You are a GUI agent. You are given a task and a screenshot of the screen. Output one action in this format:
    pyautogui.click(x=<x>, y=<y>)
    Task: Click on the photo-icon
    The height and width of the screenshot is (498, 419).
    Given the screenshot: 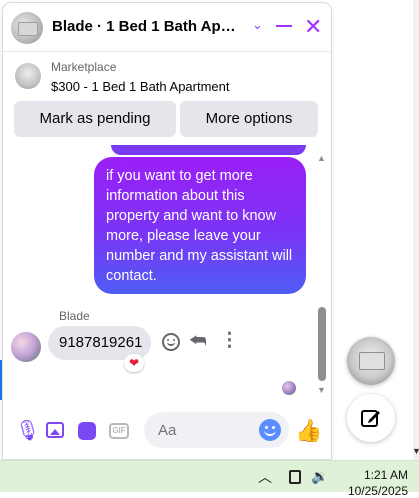 What is the action you would take?
    pyautogui.click(x=55, y=430)
    